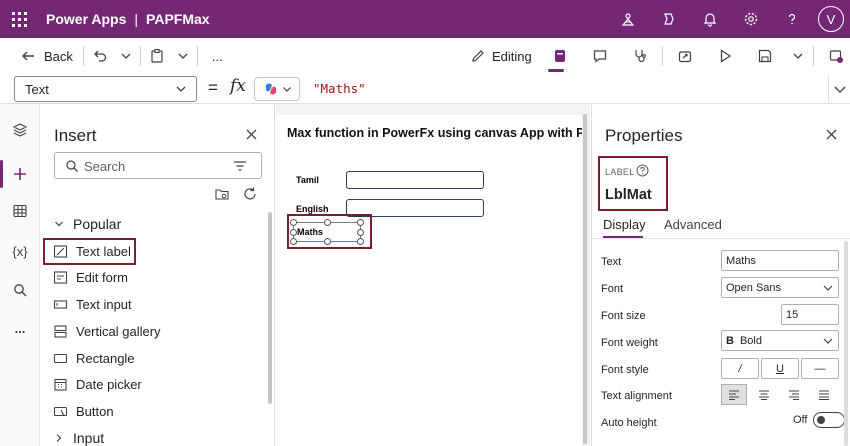 This screenshot has height=446, width=850. I want to click on paste-button, so click(157, 56).